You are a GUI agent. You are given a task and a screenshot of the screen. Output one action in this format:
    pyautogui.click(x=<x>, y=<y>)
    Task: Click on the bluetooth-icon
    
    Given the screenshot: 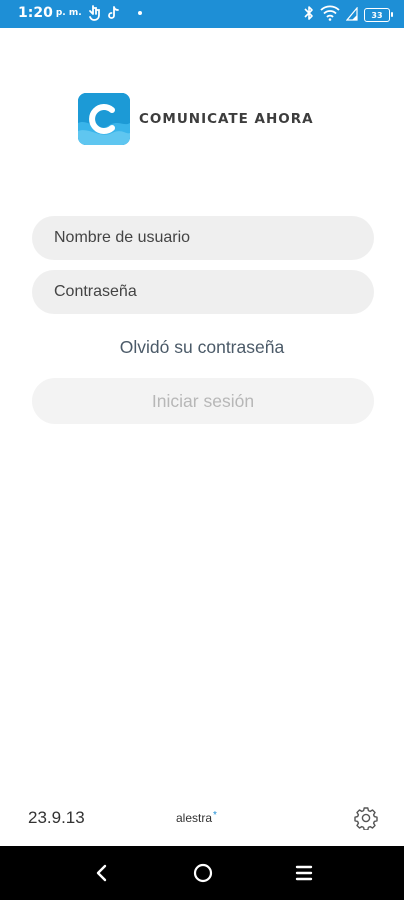 What is the action you would take?
    pyautogui.click(x=309, y=15)
    